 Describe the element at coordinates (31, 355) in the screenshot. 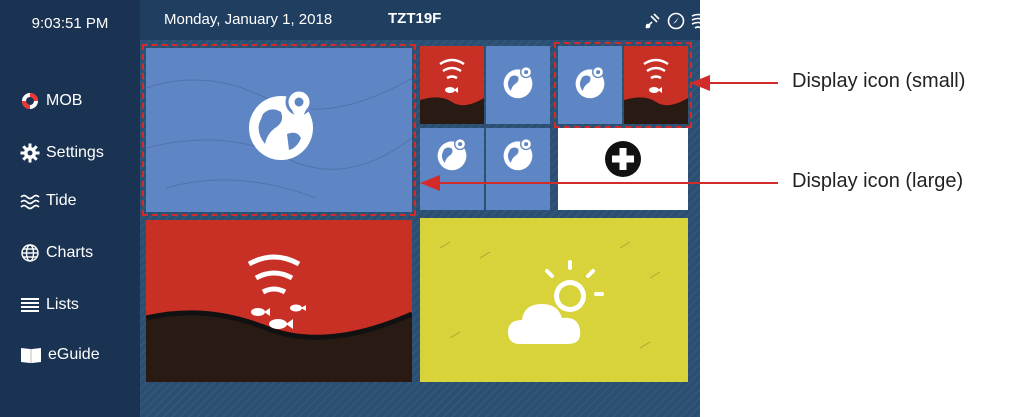

I see `book-icon` at that location.